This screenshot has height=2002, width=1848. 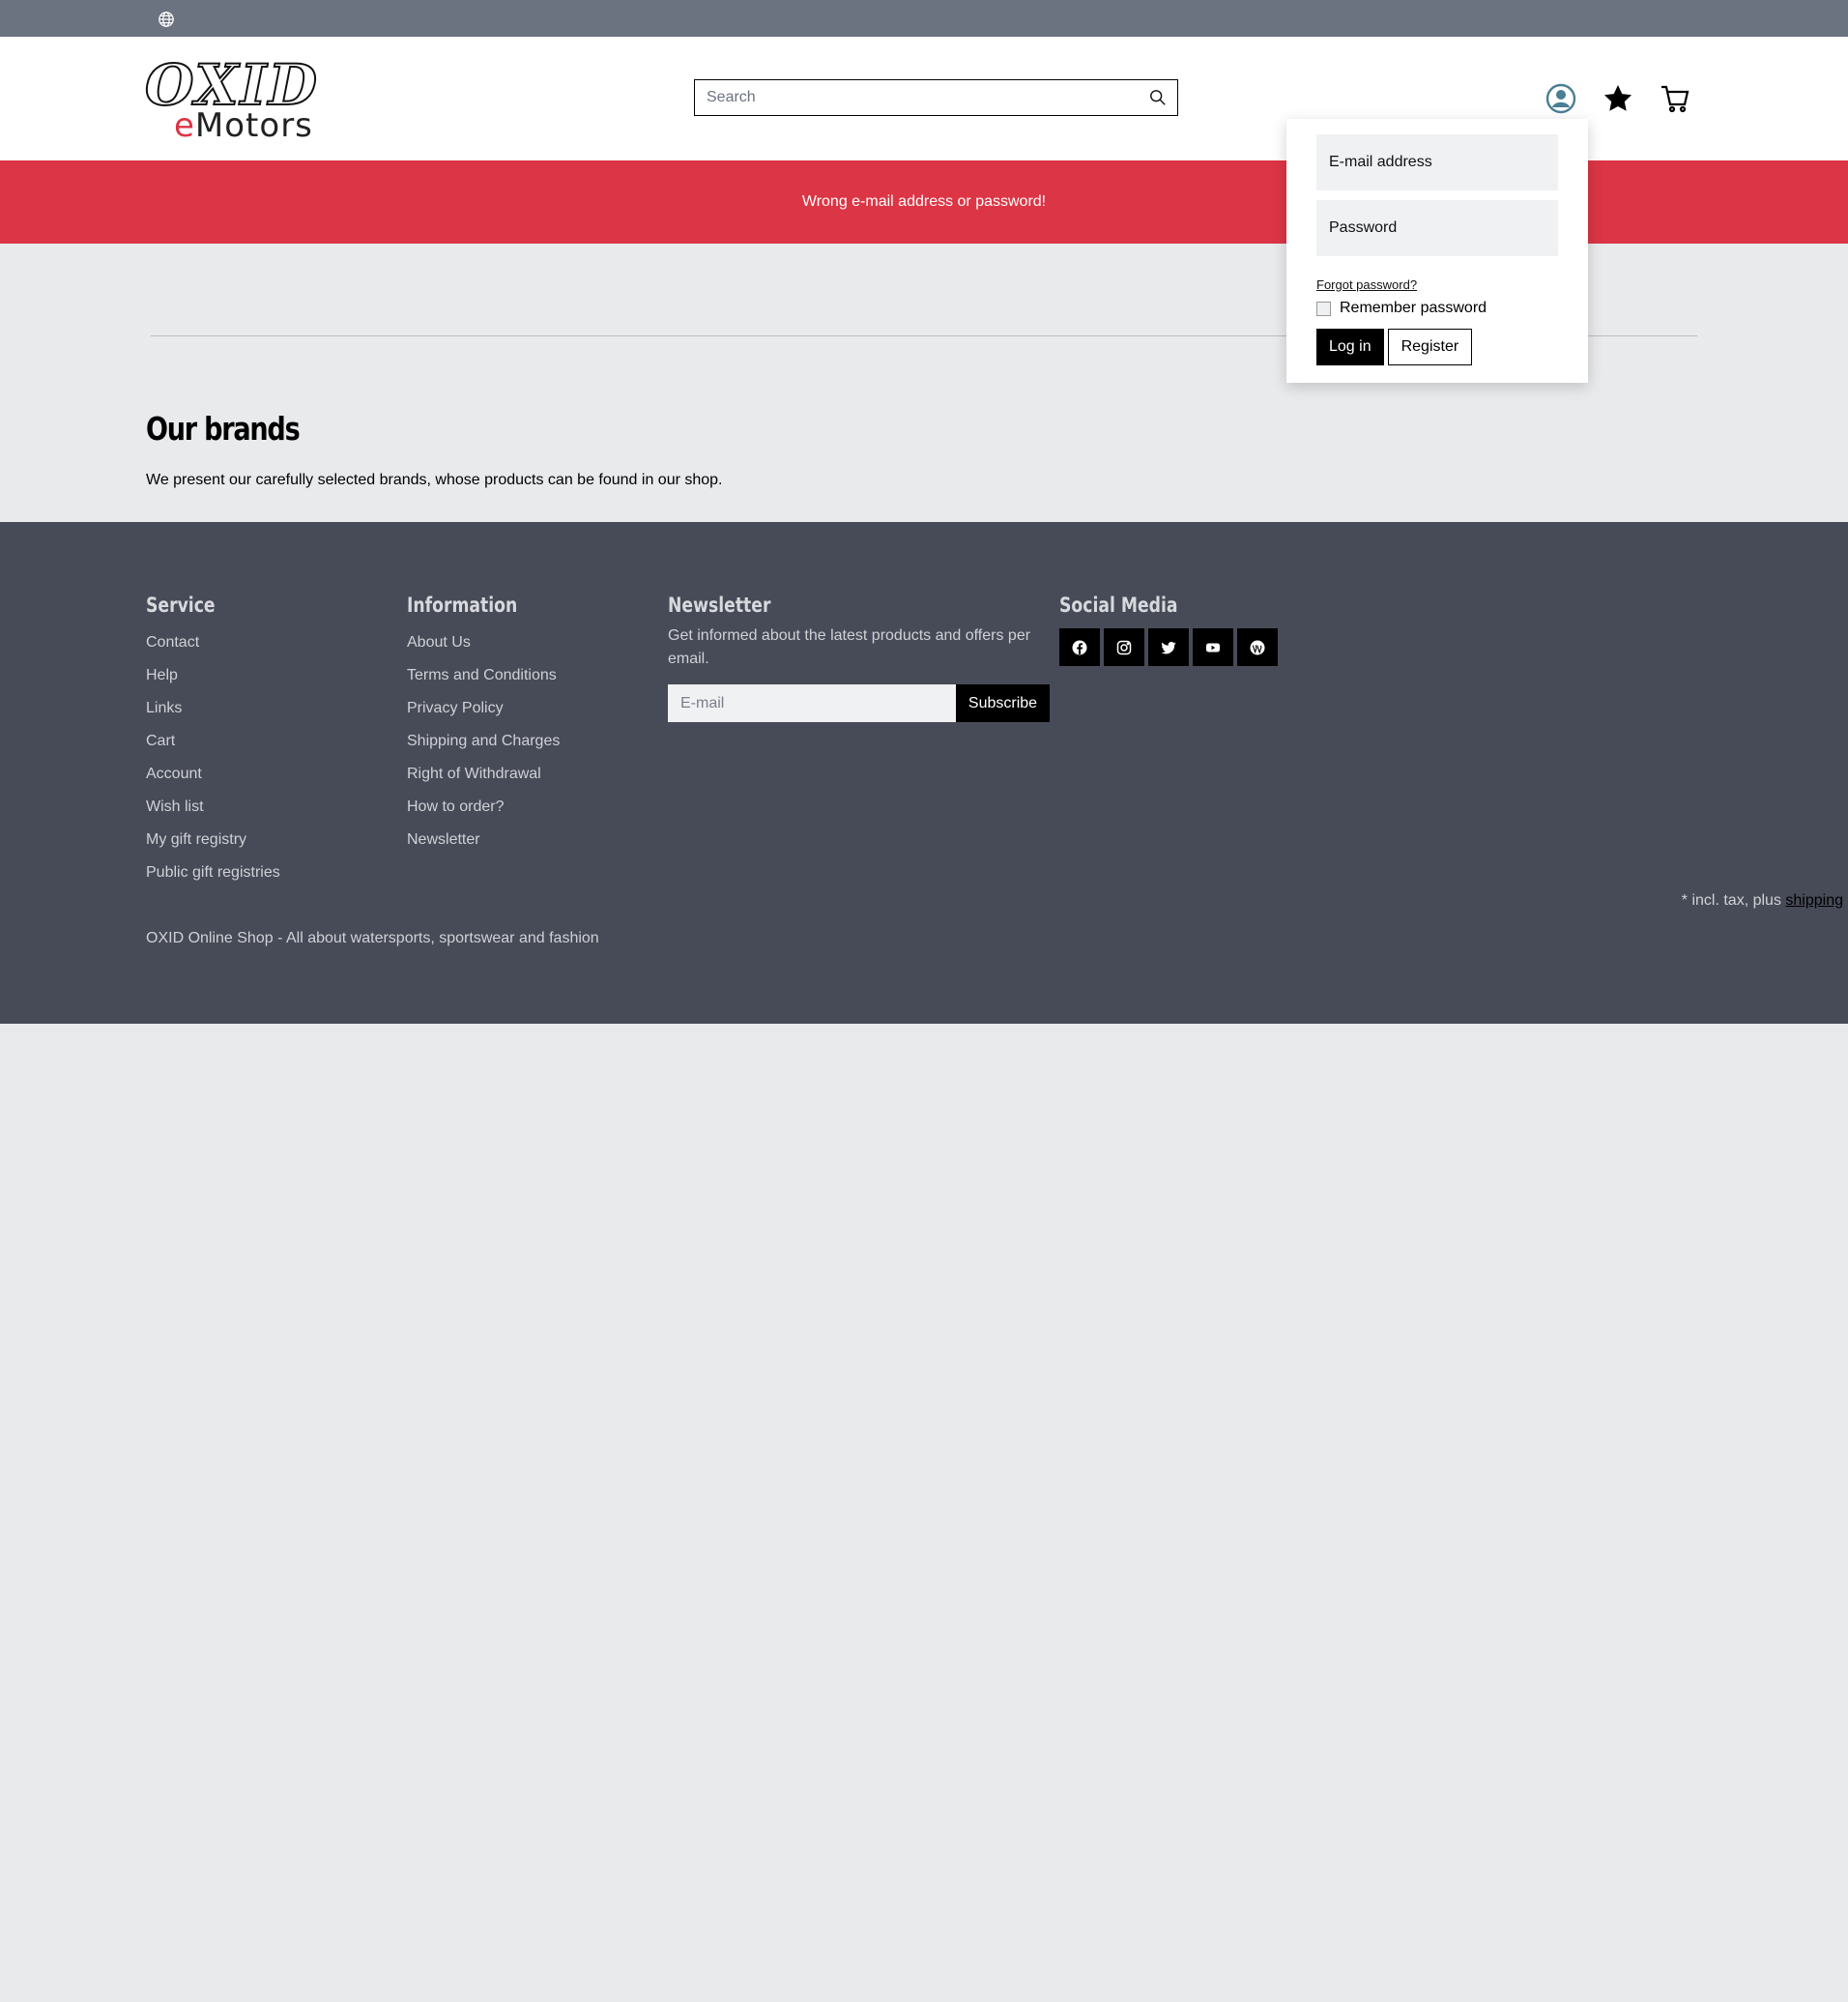 What do you see at coordinates (166, 19) in the screenshot?
I see `globe-icon` at bounding box center [166, 19].